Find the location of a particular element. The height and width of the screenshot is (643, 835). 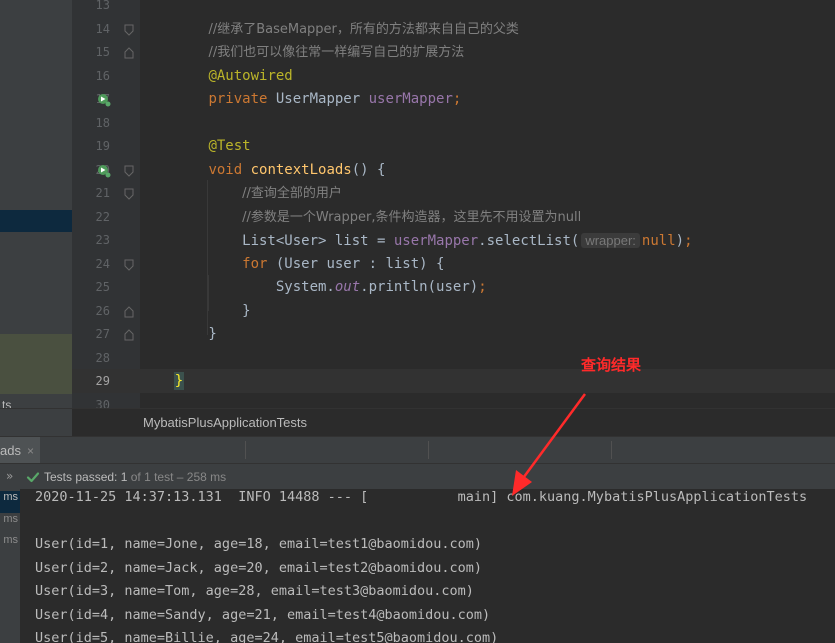

gutter-line-28: 28 is located at coordinates (101, 359).